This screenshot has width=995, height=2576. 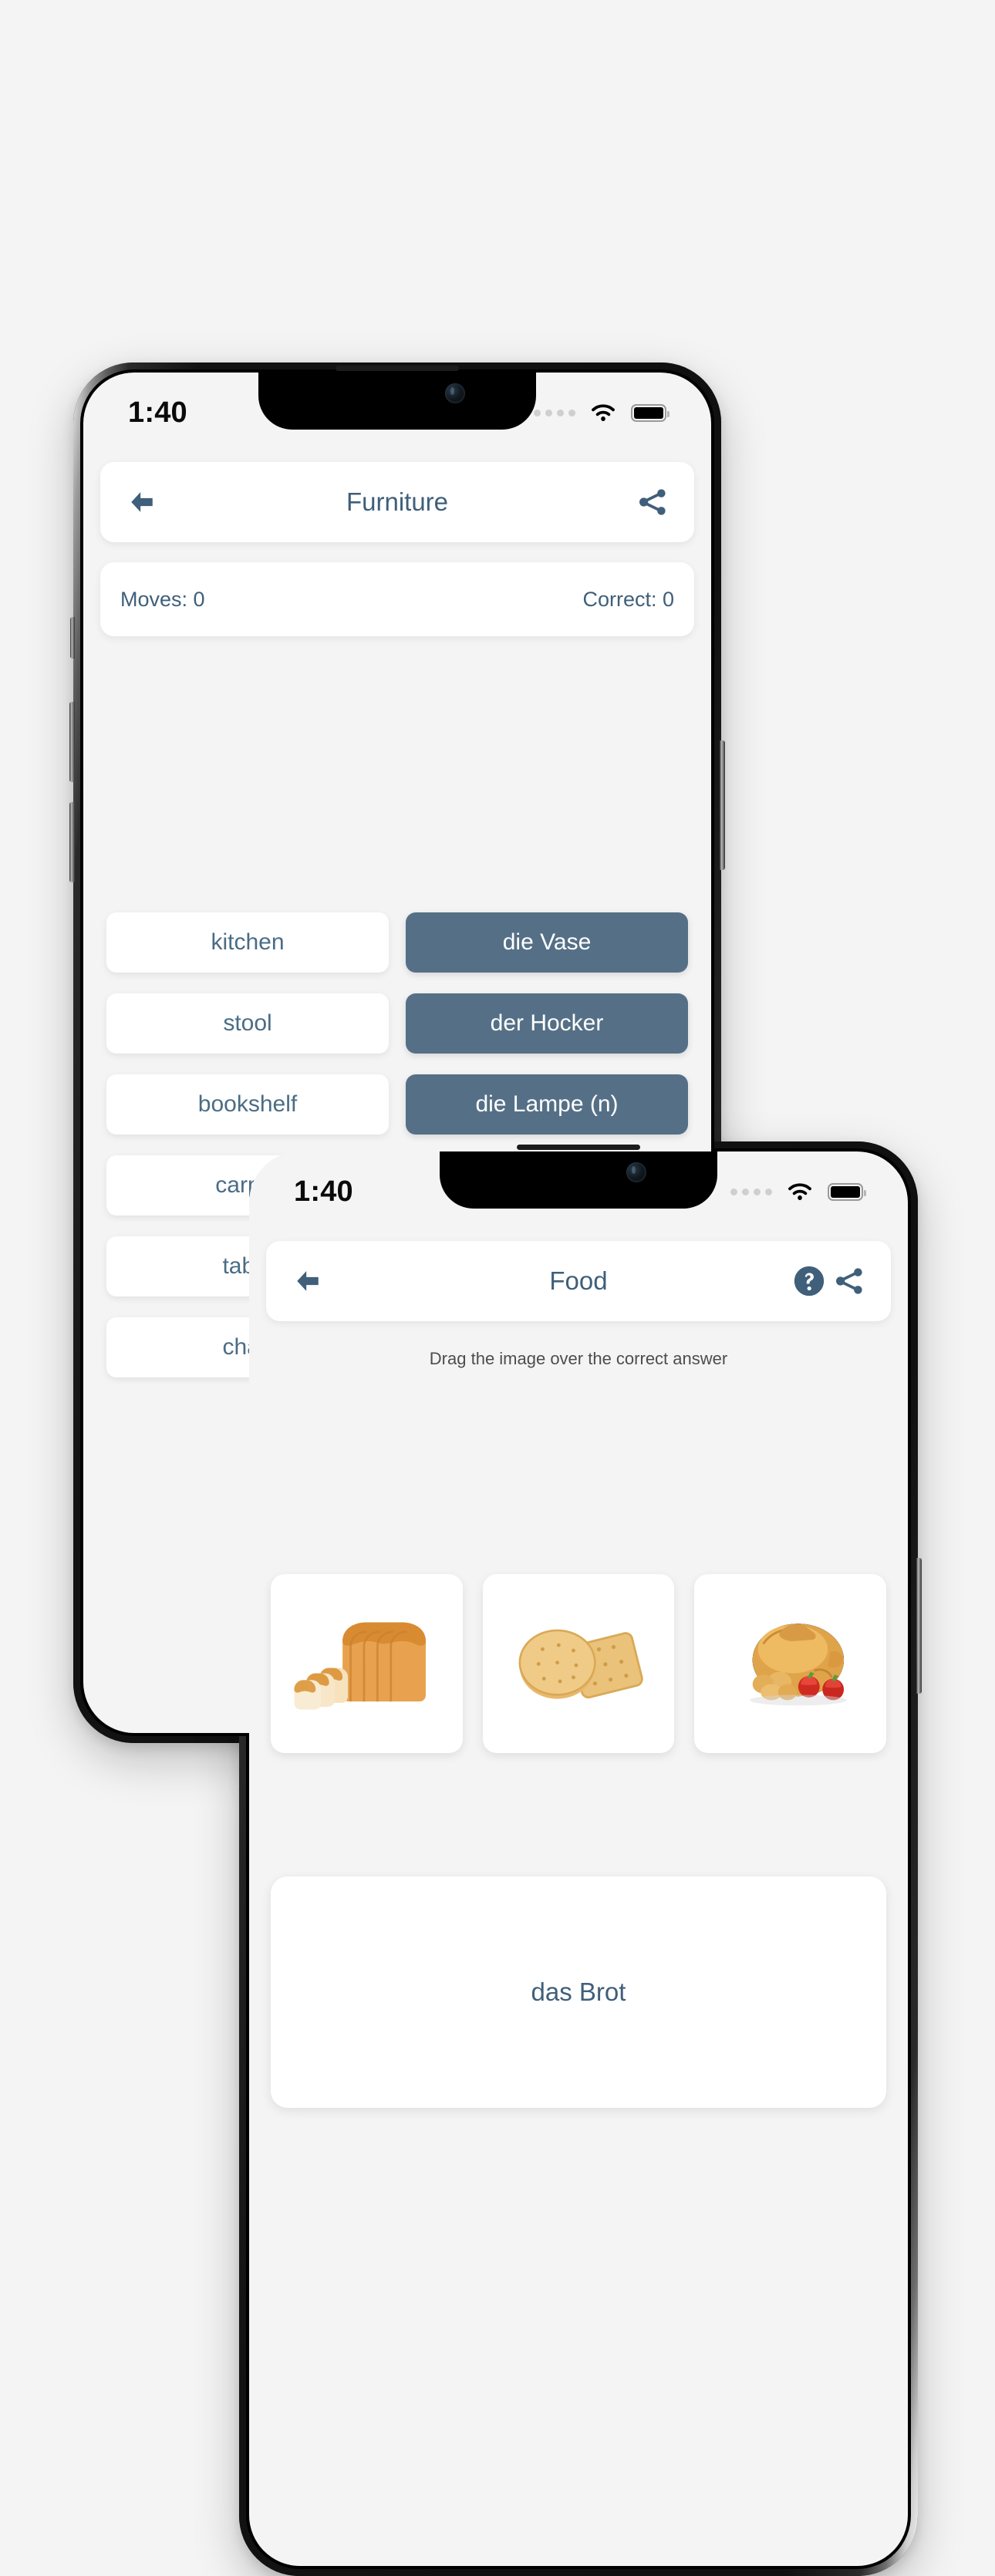 I want to click on correct-counter: Correct: 0, so click(x=628, y=599).